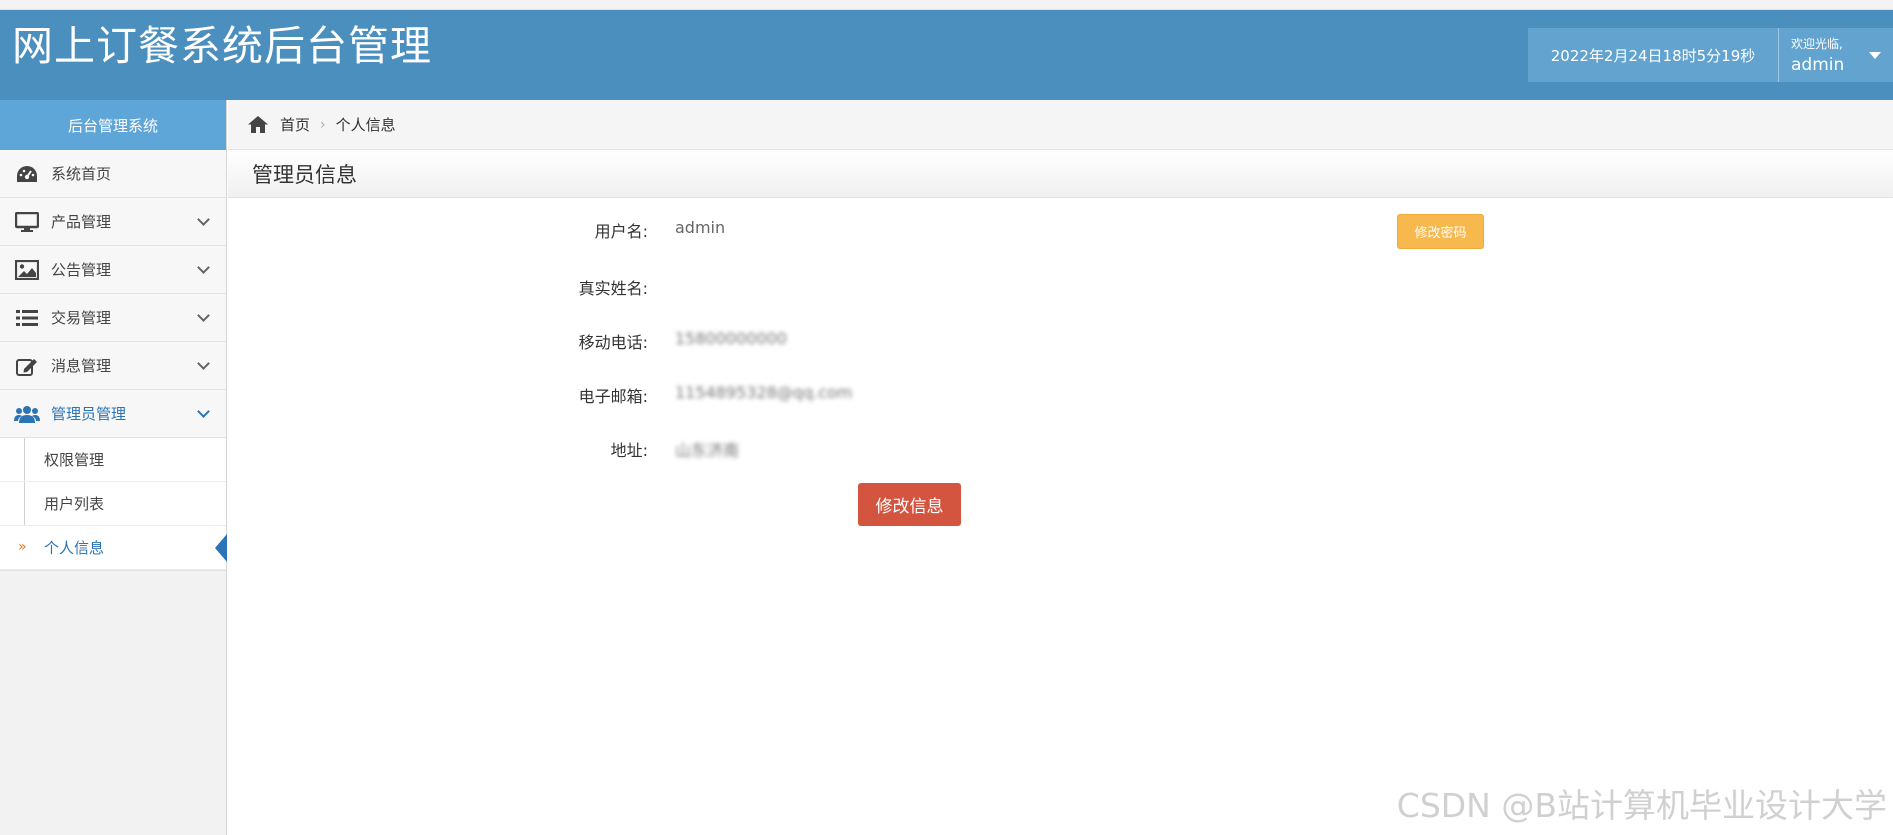 Image resolution: width=1893 pixels, height=835 pixels. Describe the element at coordinates (1440, 231) in the screenshot. I see `change-password-button: 修改密码` at that location.